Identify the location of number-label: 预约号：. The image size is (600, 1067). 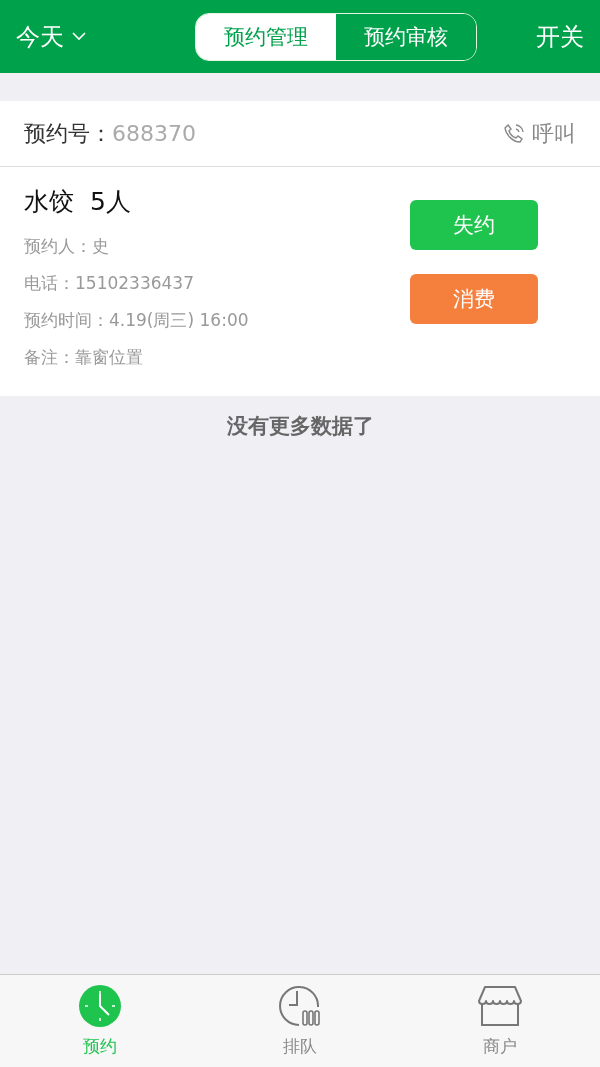
(68, 133).